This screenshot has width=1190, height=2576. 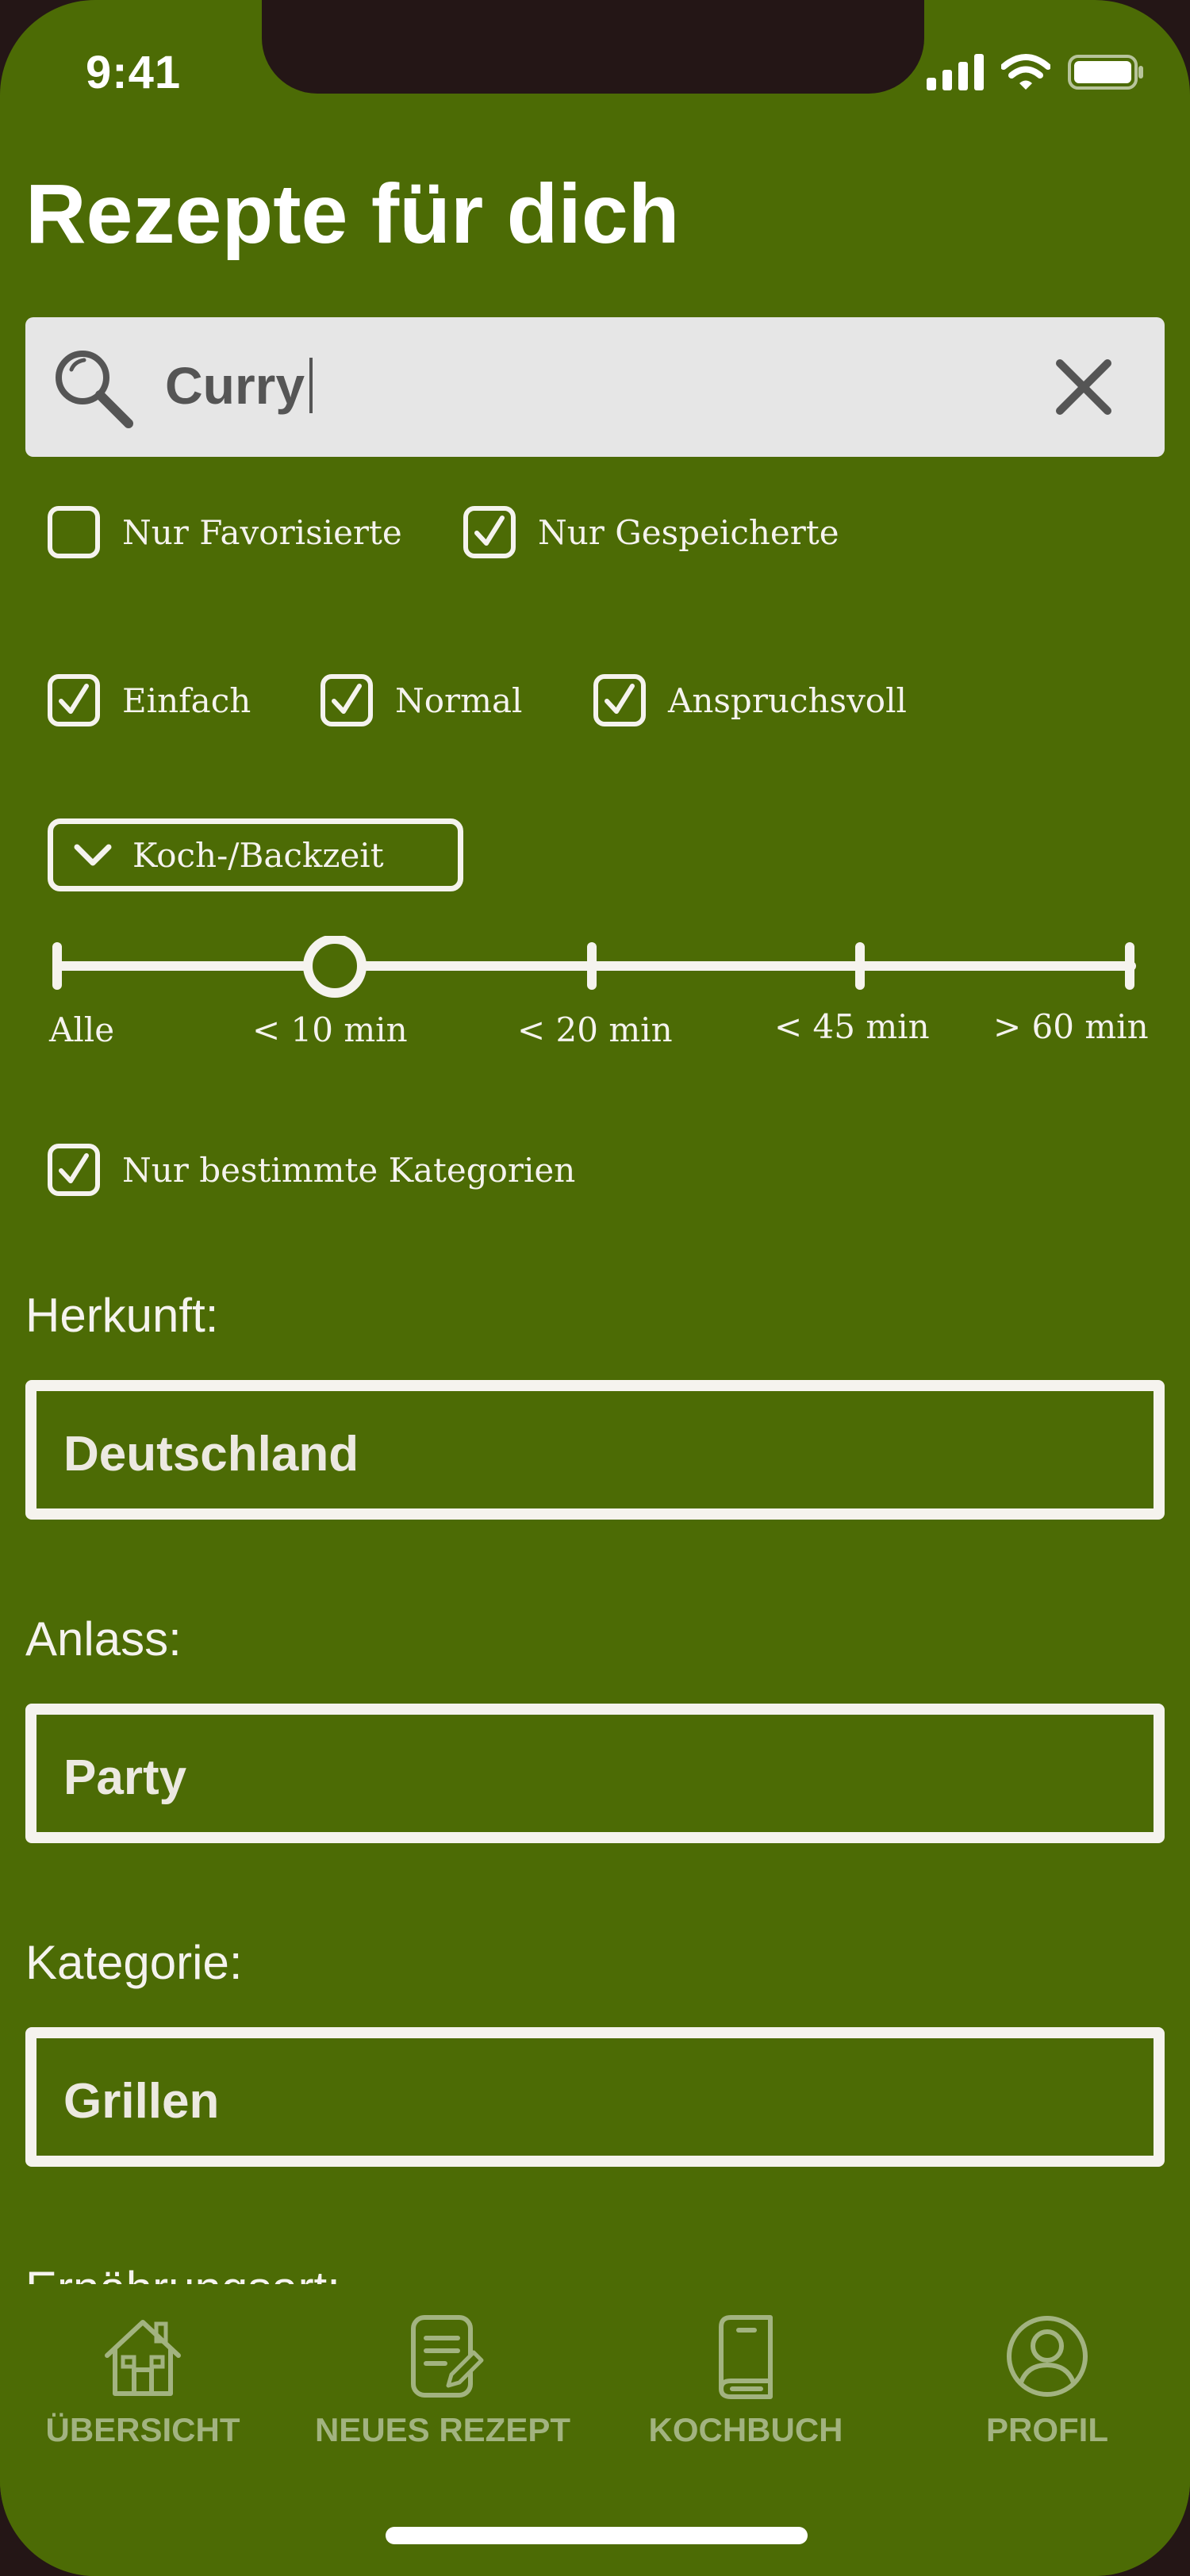 I want to click on favorites-checkbox, so click(x=74, y=532).